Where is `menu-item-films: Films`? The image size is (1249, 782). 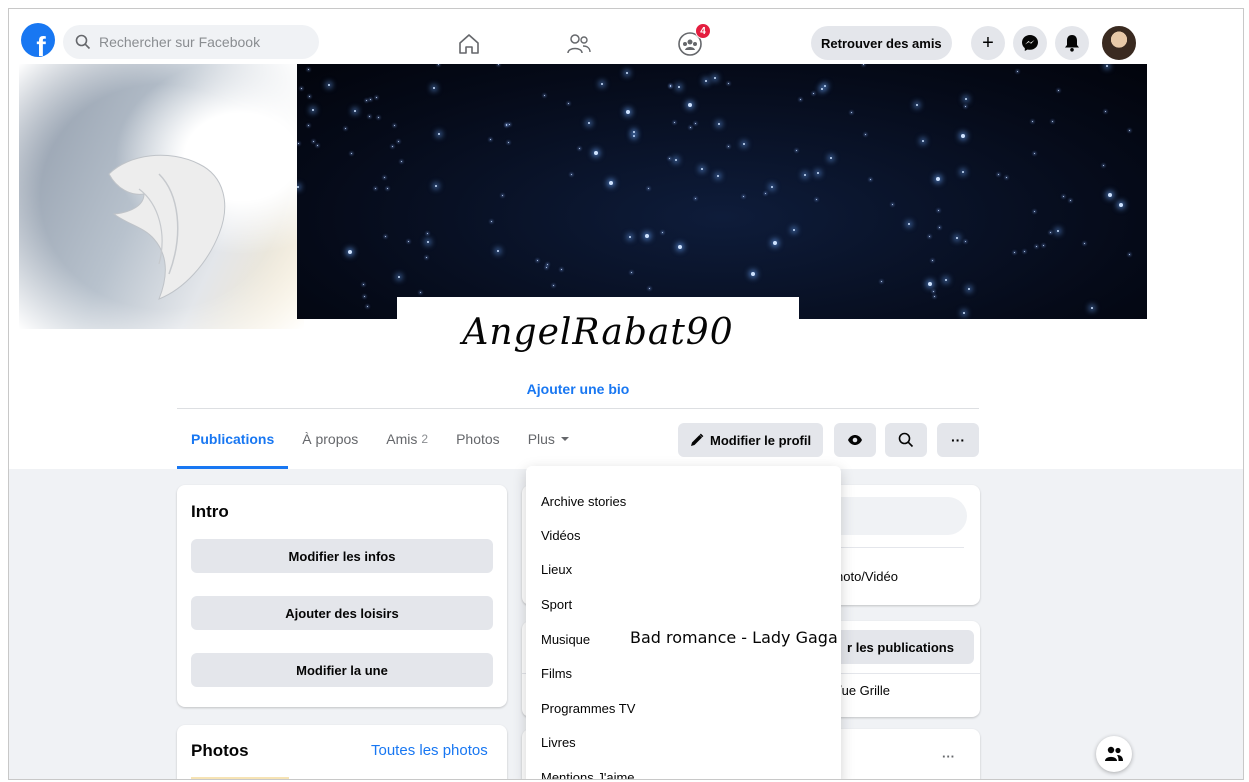
menu-item-films: Films is located at coordinates (556, 673).